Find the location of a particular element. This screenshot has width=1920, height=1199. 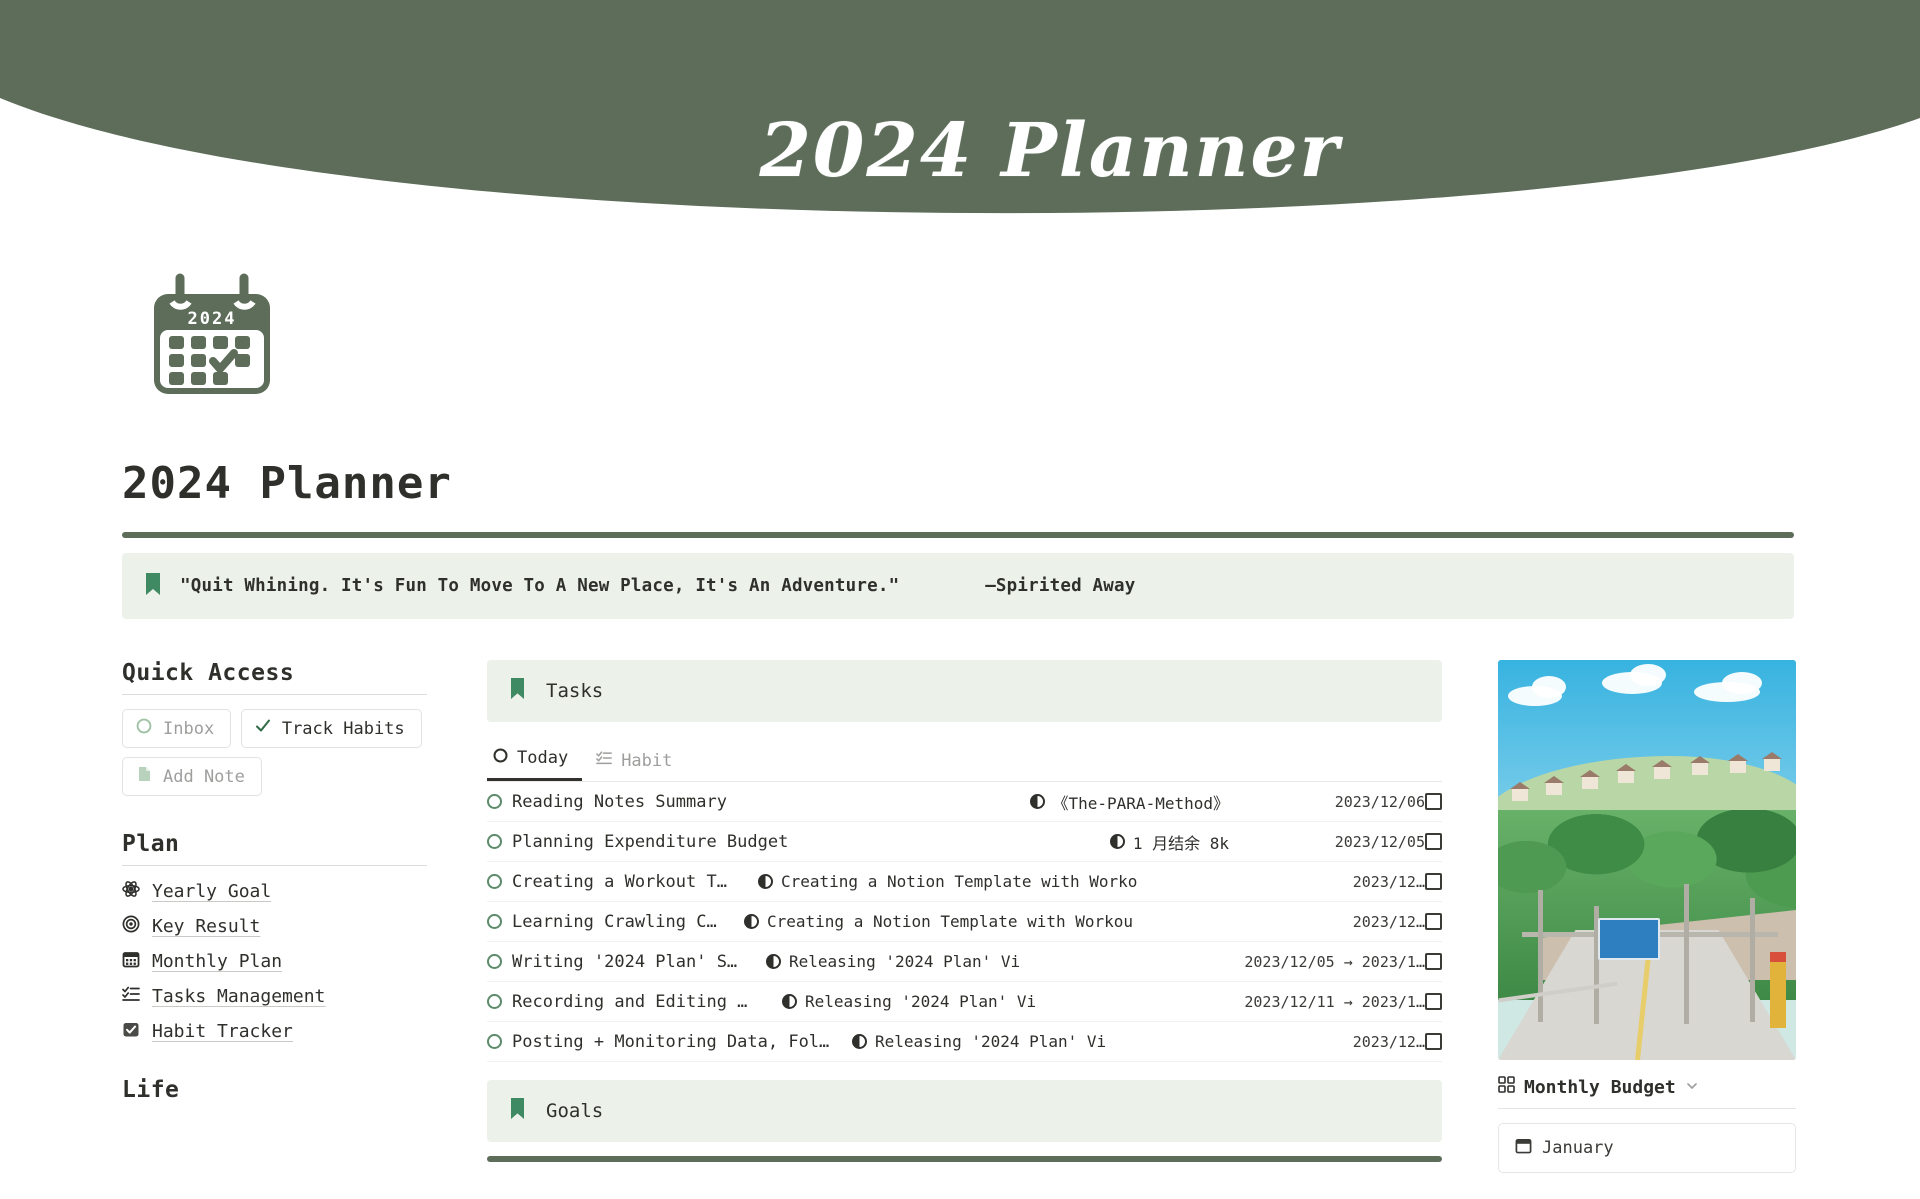

quick-access-heading: Quick Access is located at coordinates (208, 673).